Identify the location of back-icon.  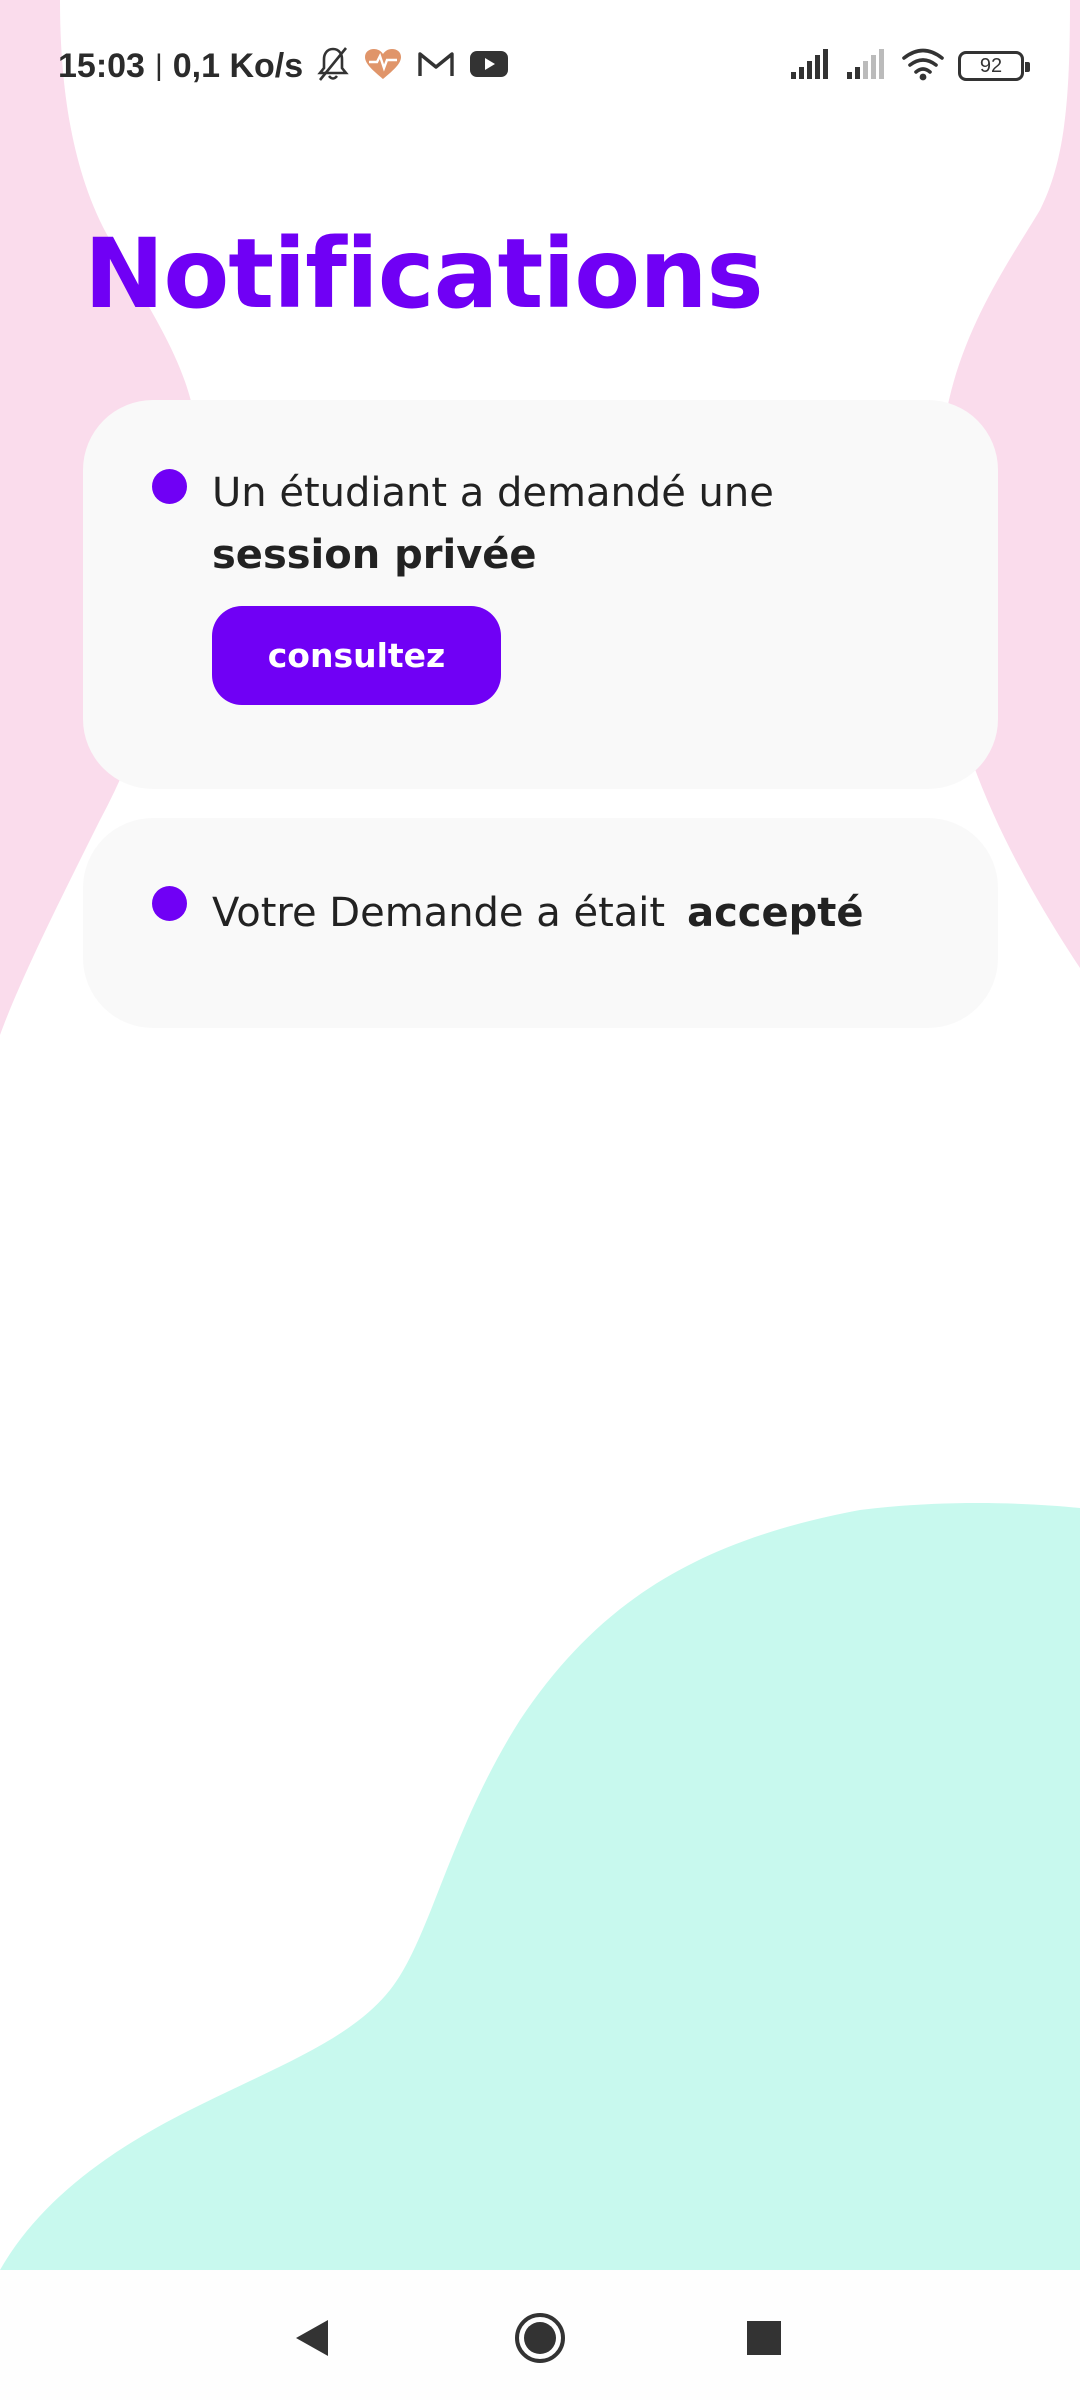
(312, 2340).